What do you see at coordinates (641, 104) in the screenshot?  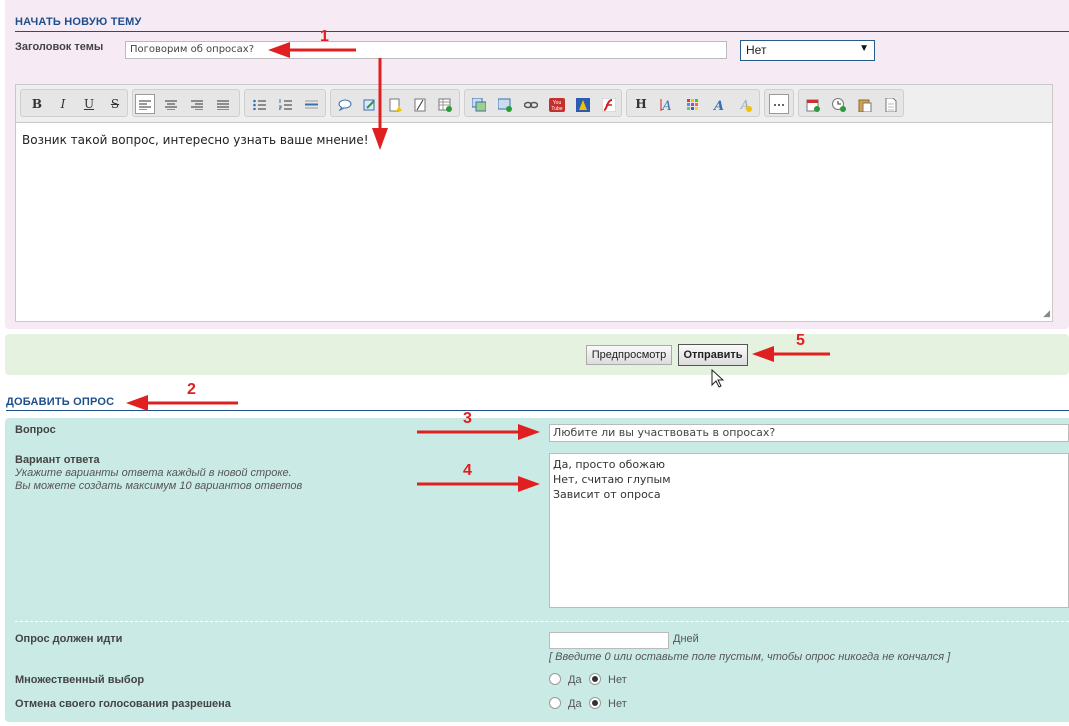 I see `heading-button: H` at bounding box center [641, 104].